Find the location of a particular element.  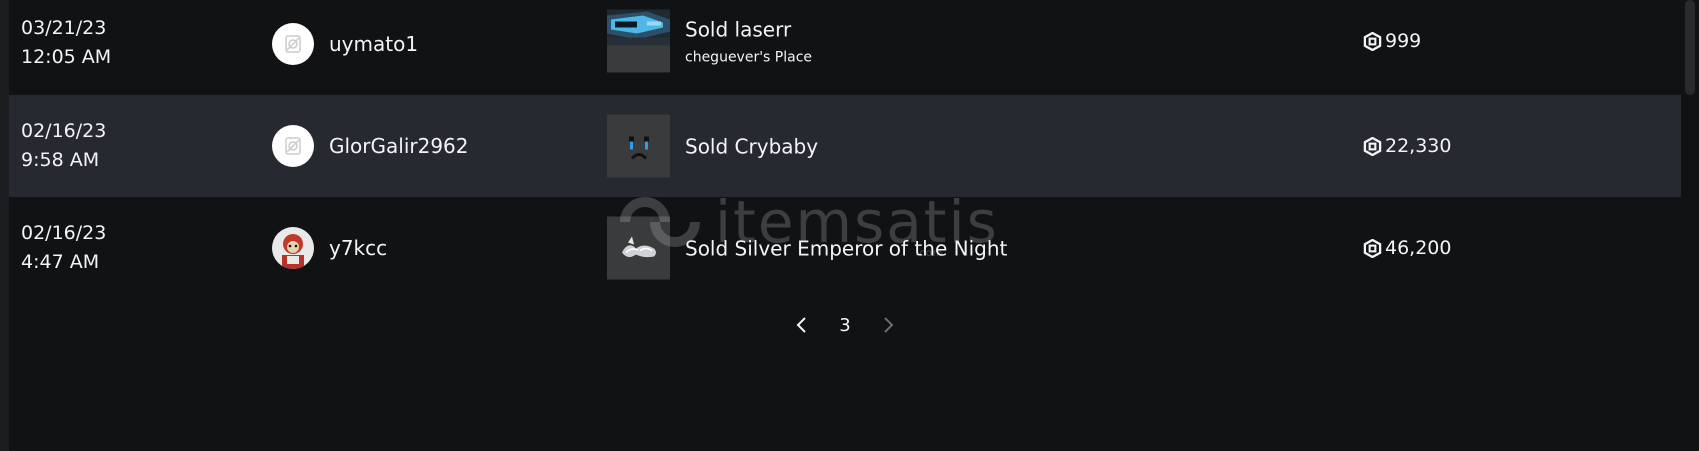

sale-date: 02/16/23 9:58 AM is located at coordinates (121, 146).